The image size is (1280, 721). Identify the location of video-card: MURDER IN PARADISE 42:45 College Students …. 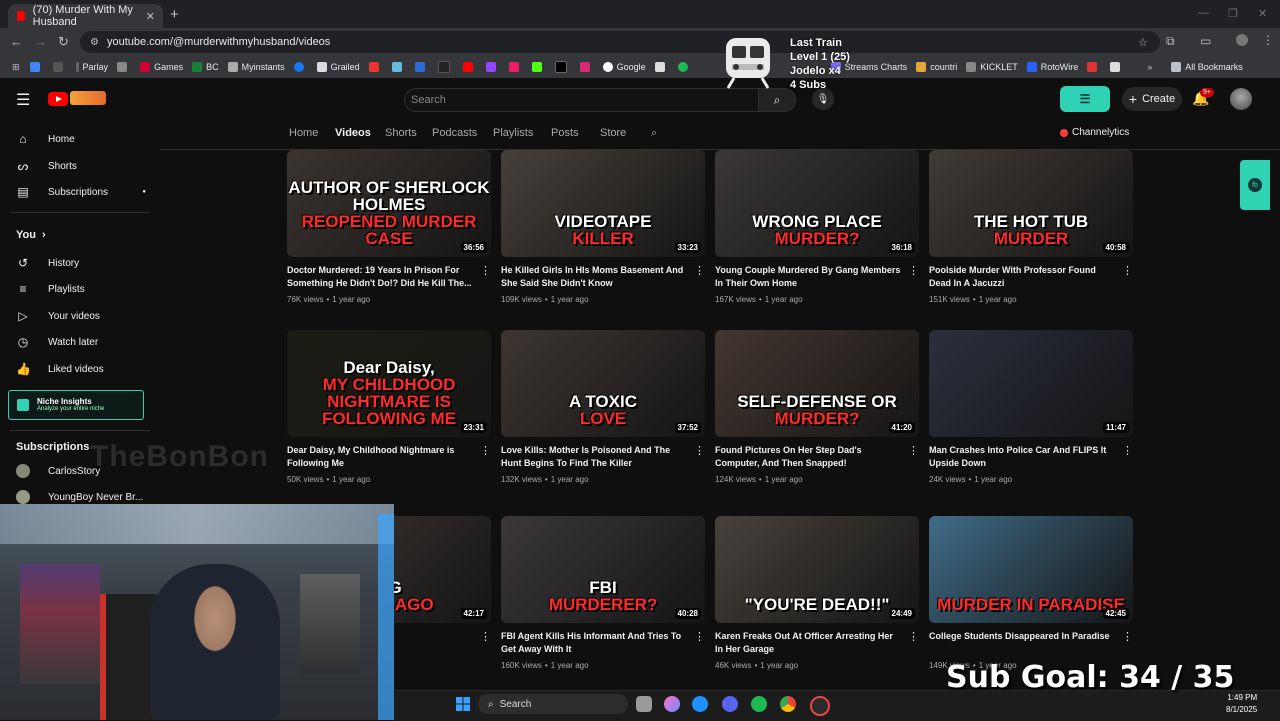
(1031, 593).